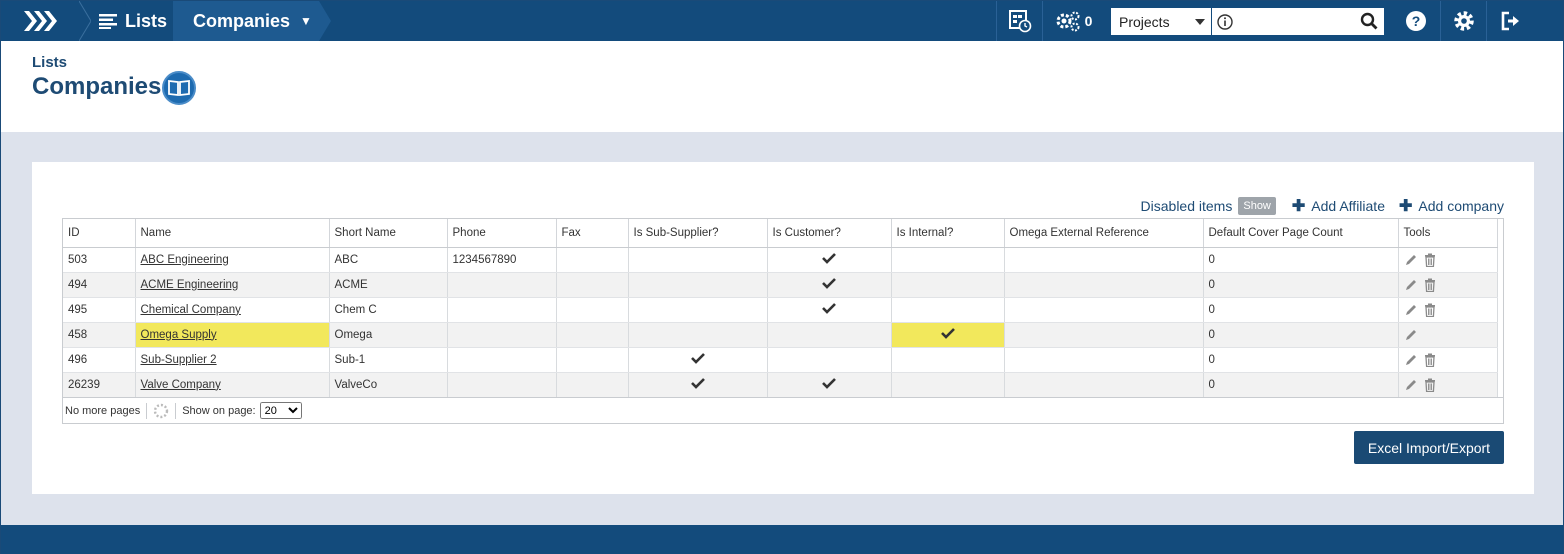 Image resolution: width=1564 pixels, height=554 pixels. Describe the element at coordinates (782, 21) in the screenshot. I see `top-navbar: Lists Companies ▼ 0 Projects ?` at that location.